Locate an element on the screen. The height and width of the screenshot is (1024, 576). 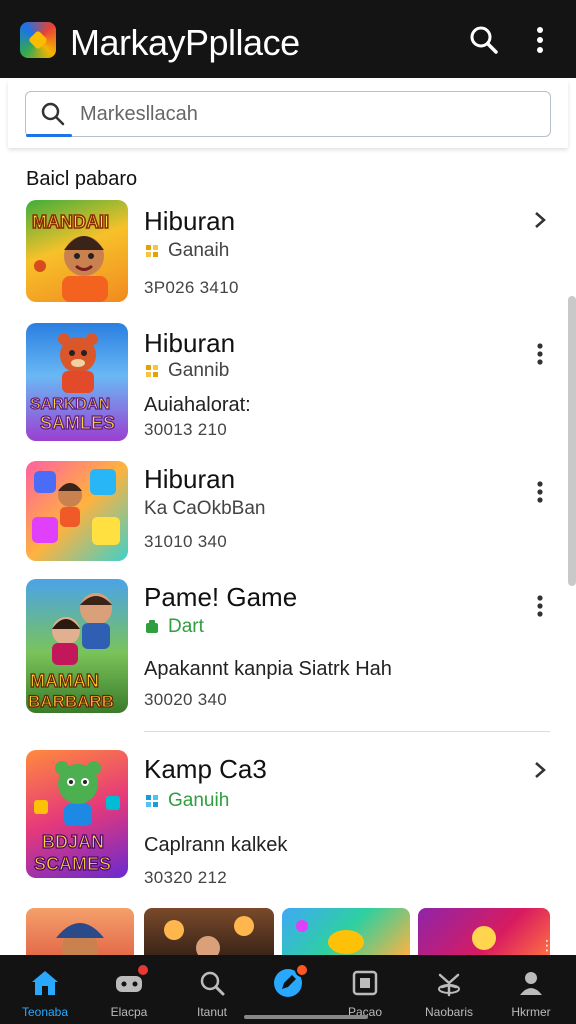
item-category: Ganuih is located at coordinates (186, 801).